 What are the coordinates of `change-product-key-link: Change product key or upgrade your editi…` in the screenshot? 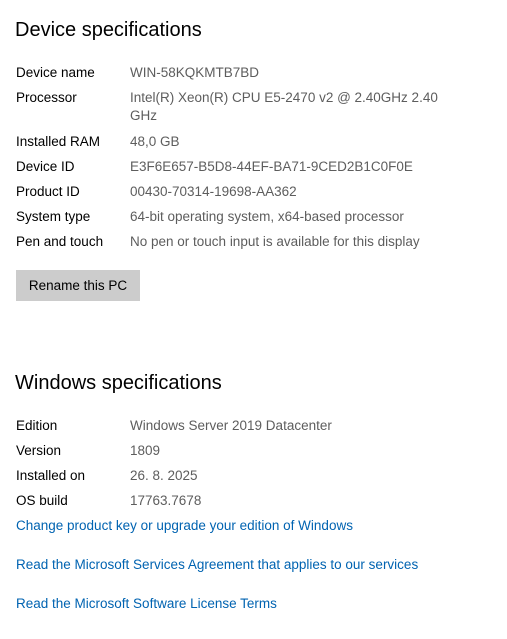 It's located at (184, 526).